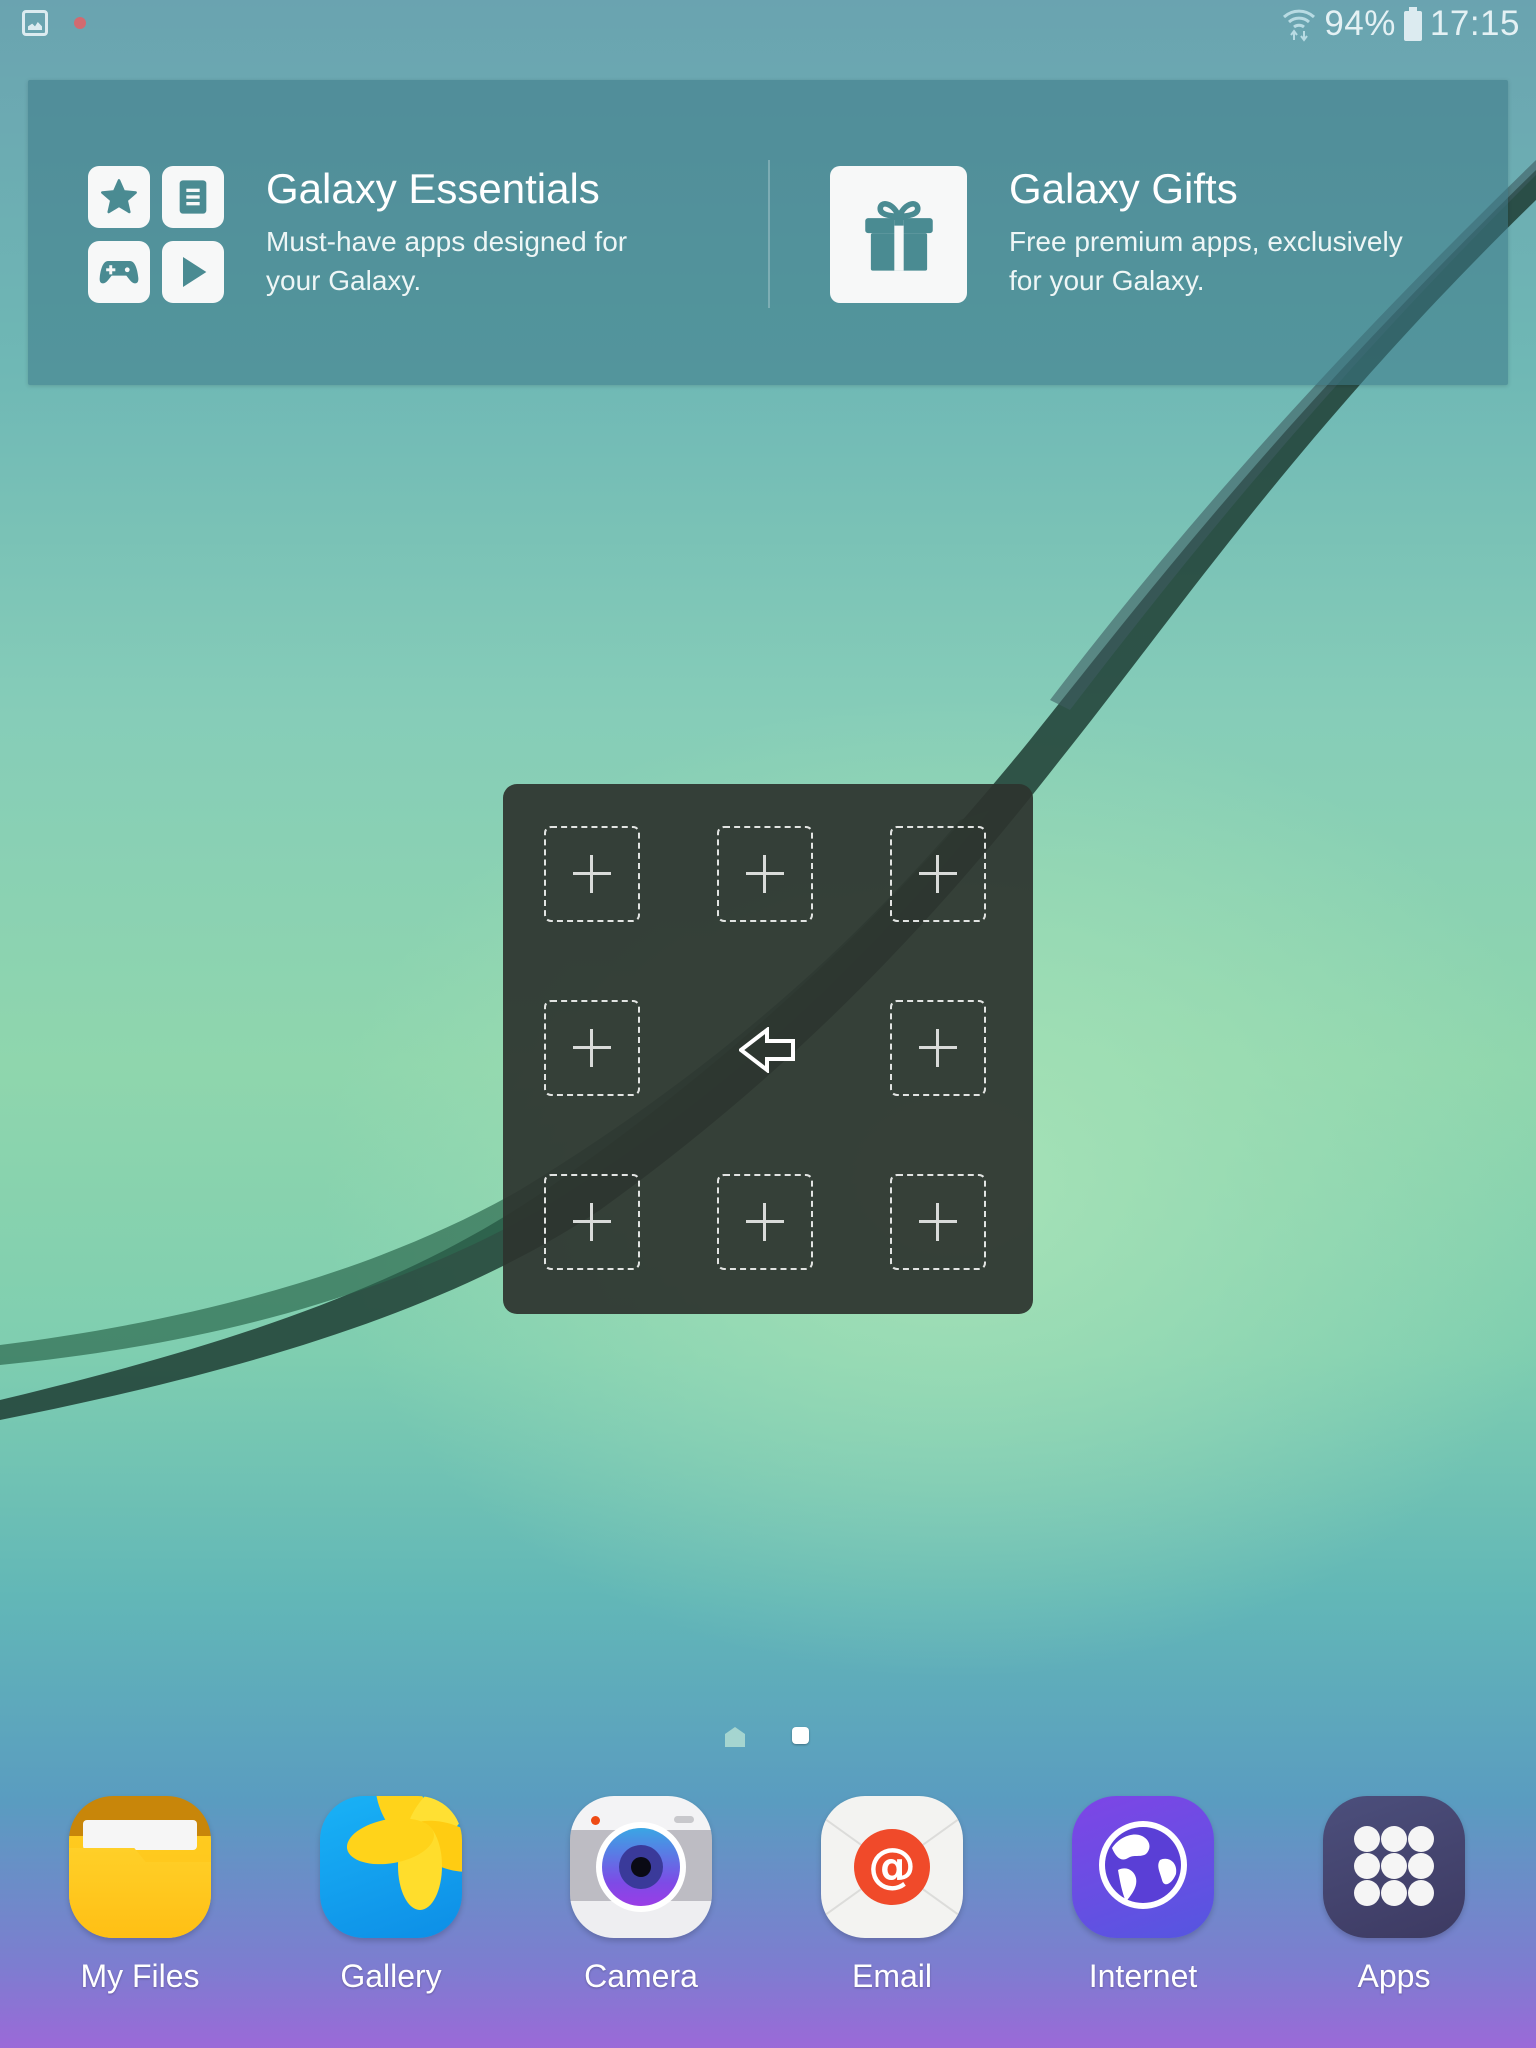 This screenshot has height=2048, width=1536. What do you see at coordinates (140, 1867) in the screenshot?
I see `folder-icon` at bounding box center [140, 1867].